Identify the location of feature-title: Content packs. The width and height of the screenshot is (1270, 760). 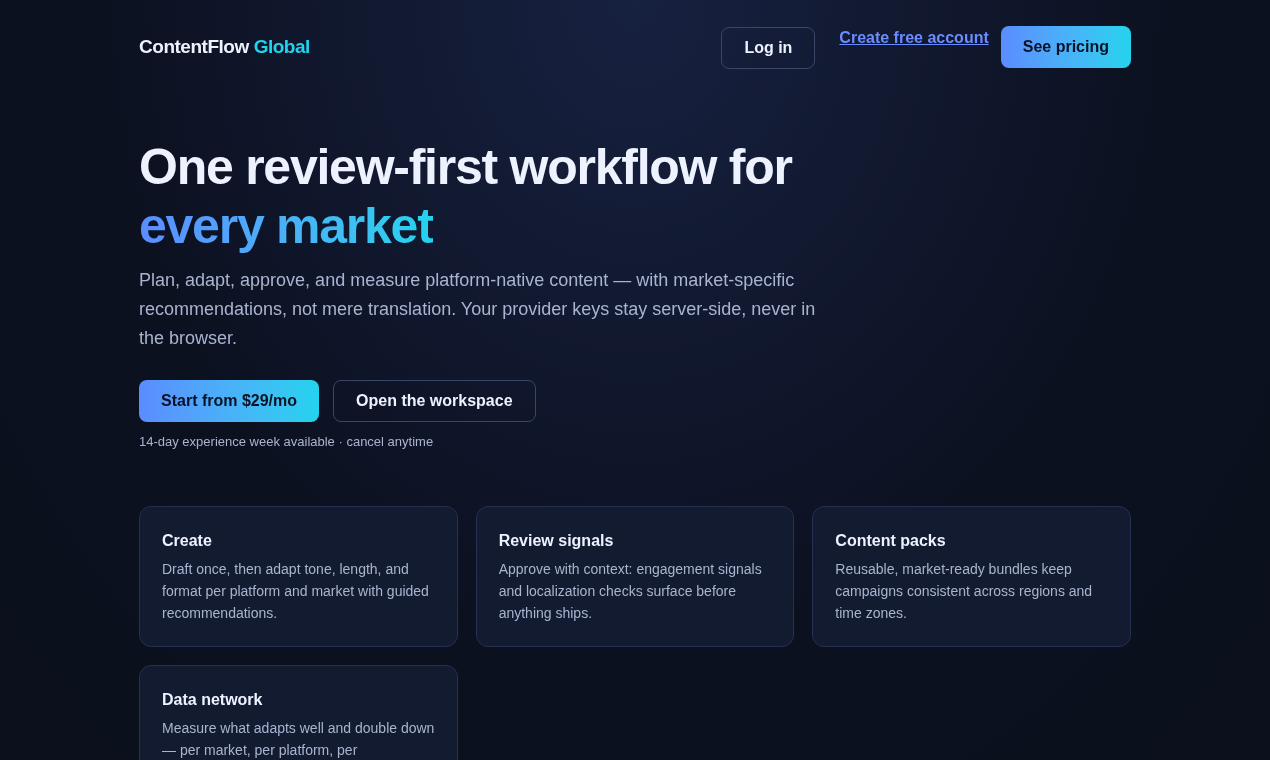
(891, 540).